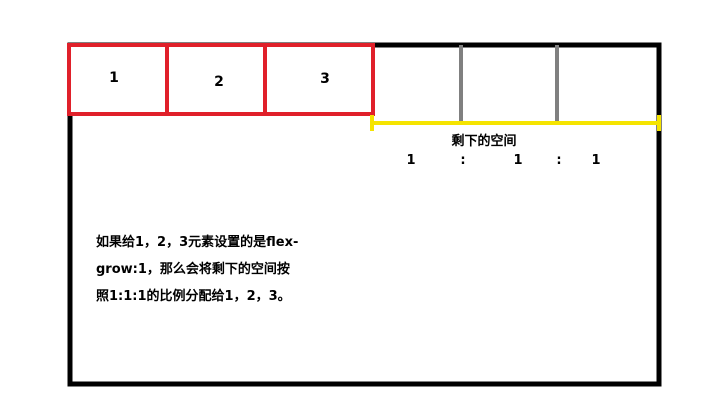  I want to click on flex-item-3-box, so click(319, 79).